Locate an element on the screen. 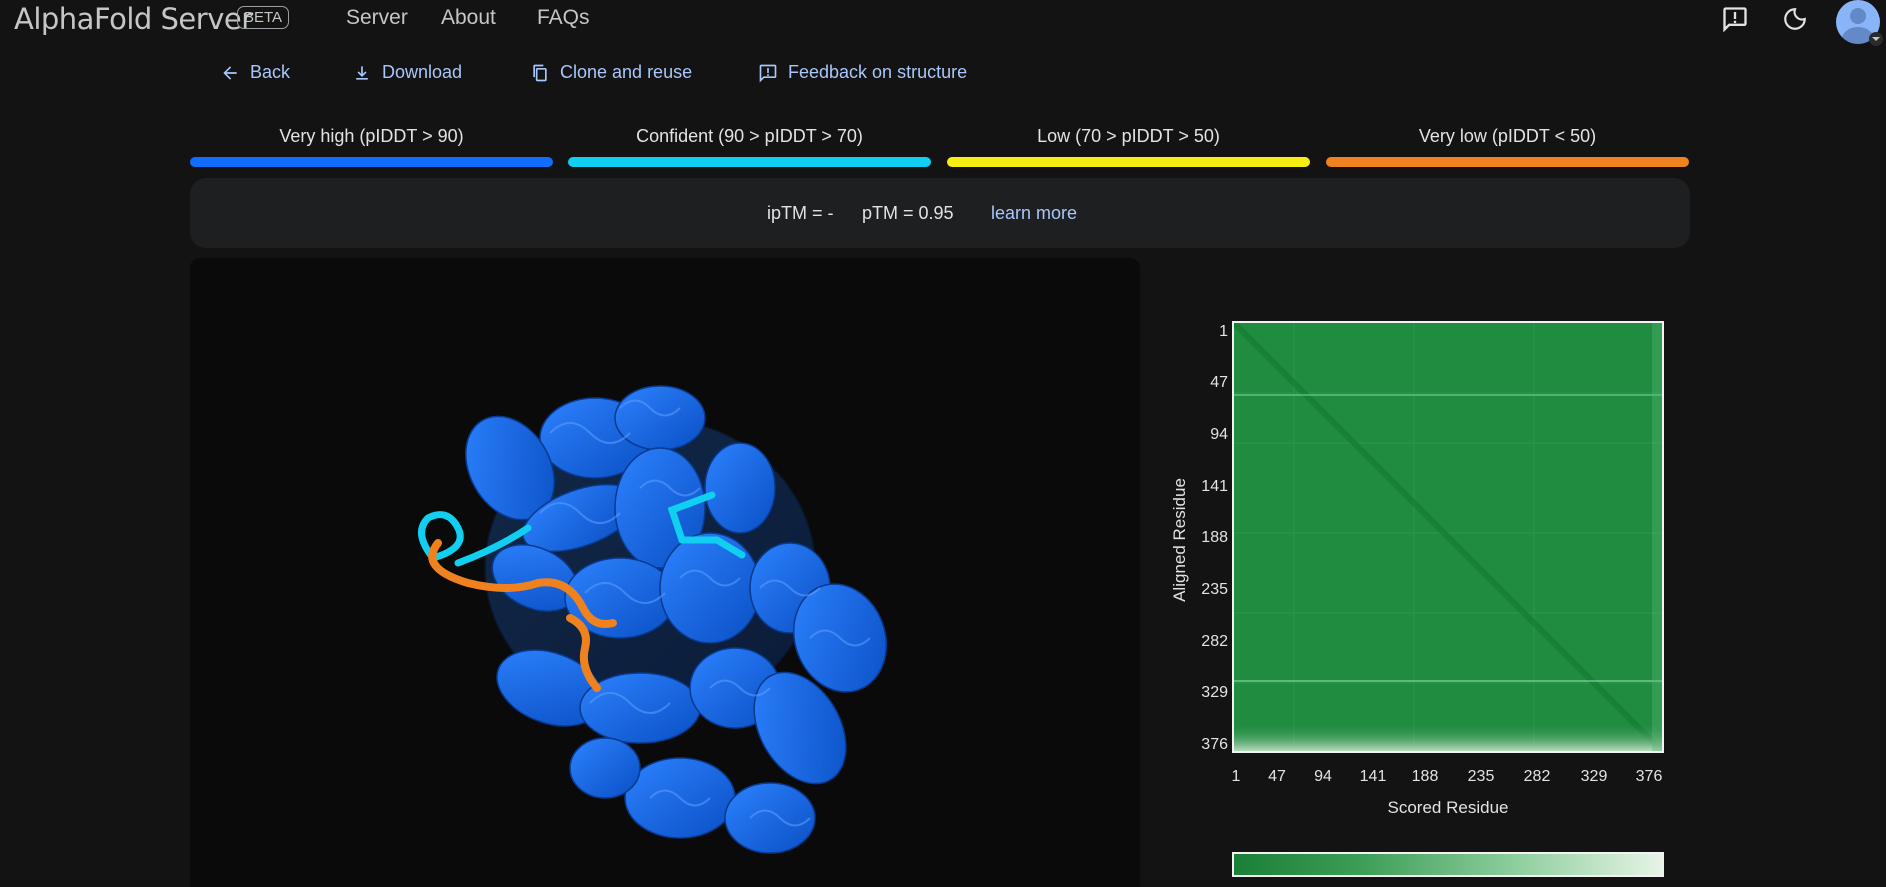 This screenshot has height=887, width=1886. feedback-structure-label: Feedback on structure is located at coordinates (878, 72).